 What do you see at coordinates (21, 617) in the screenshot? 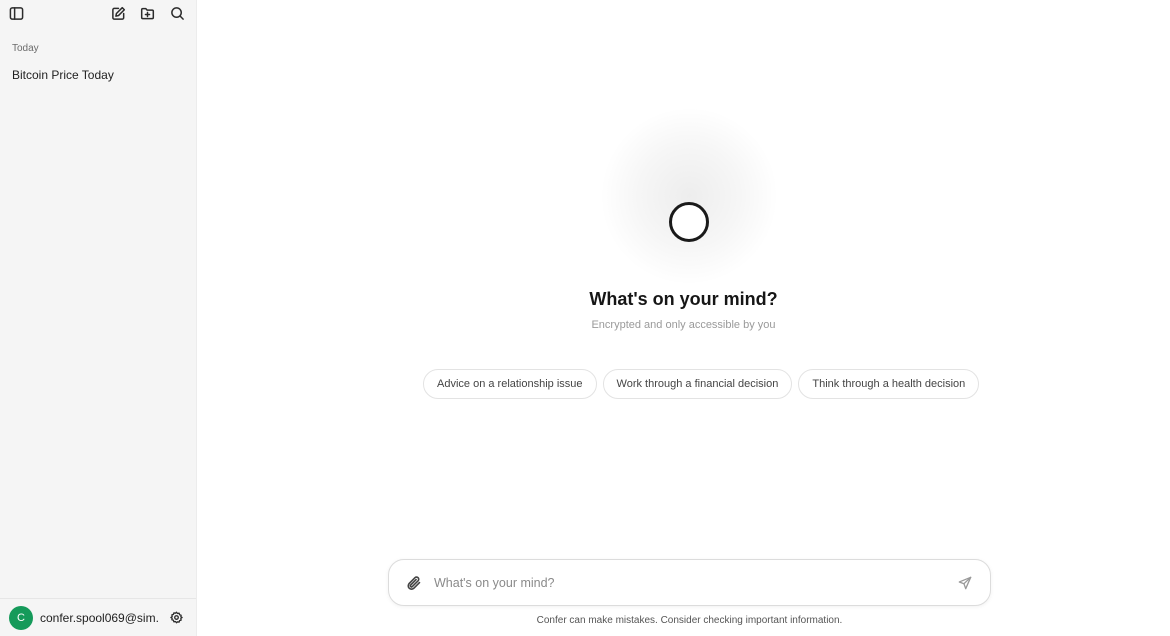
I see `avatar: C` at bounding box center [21, 617].